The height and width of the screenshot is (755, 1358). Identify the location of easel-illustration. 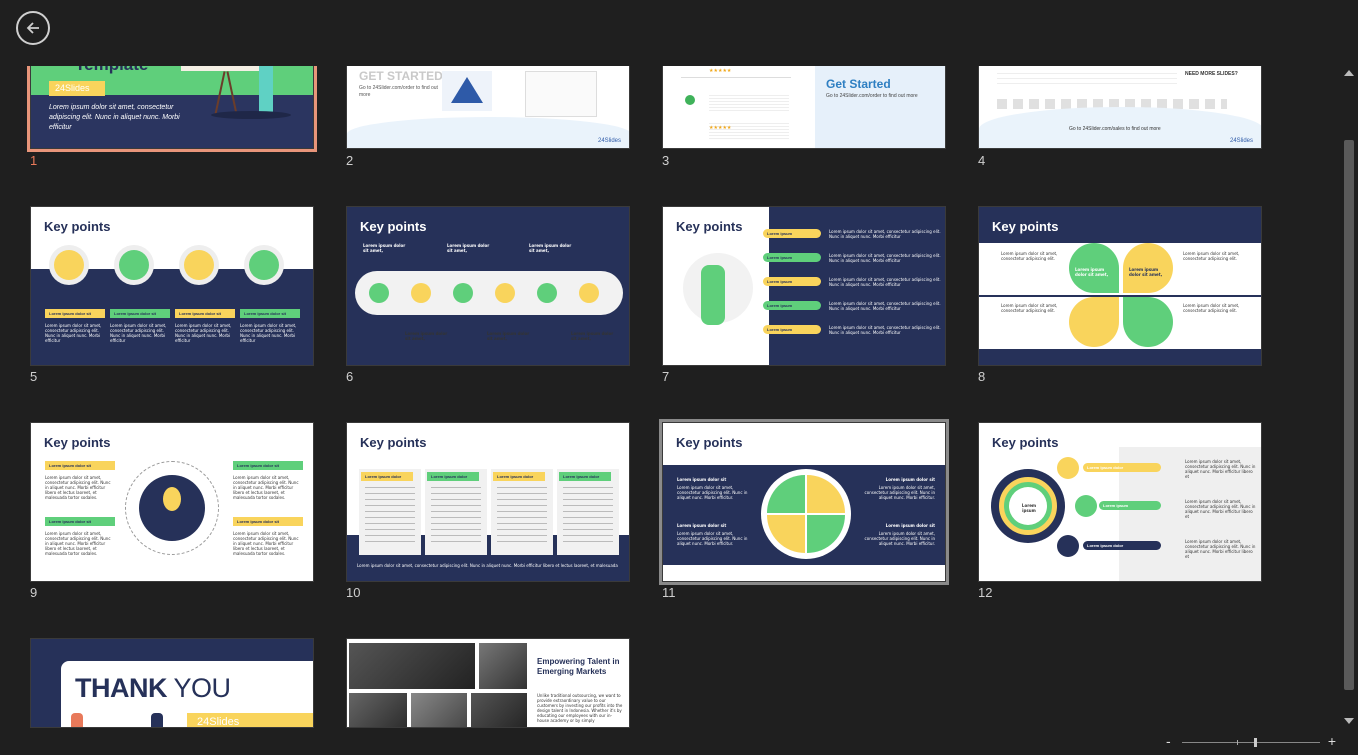
(226, 68).